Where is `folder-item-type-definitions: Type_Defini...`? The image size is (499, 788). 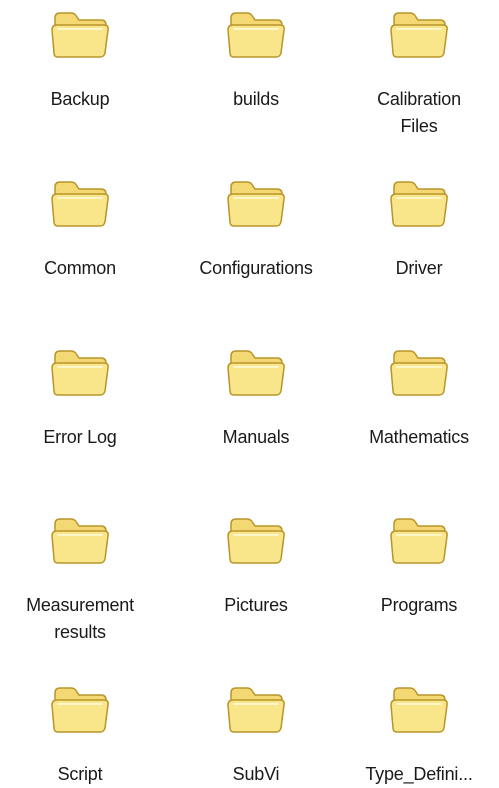 folder-item-type-definitions: Type_Defini... is located at coordinates (419, 736).